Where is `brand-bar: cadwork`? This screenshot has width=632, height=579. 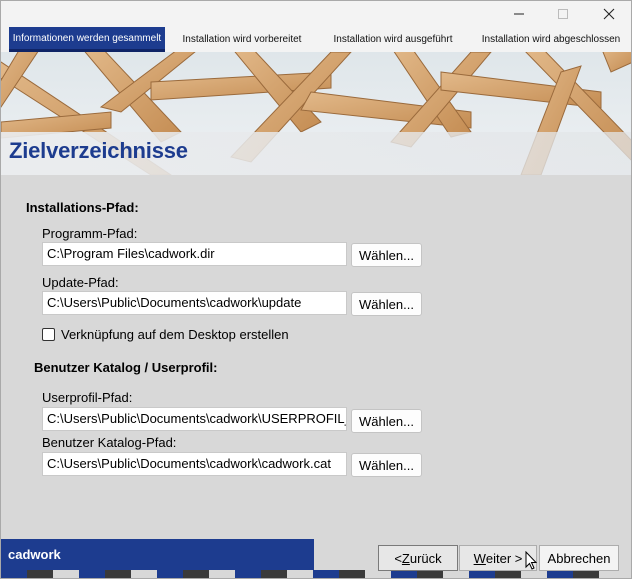
brand-bar: cadwork is located at coordinates (157, 554).